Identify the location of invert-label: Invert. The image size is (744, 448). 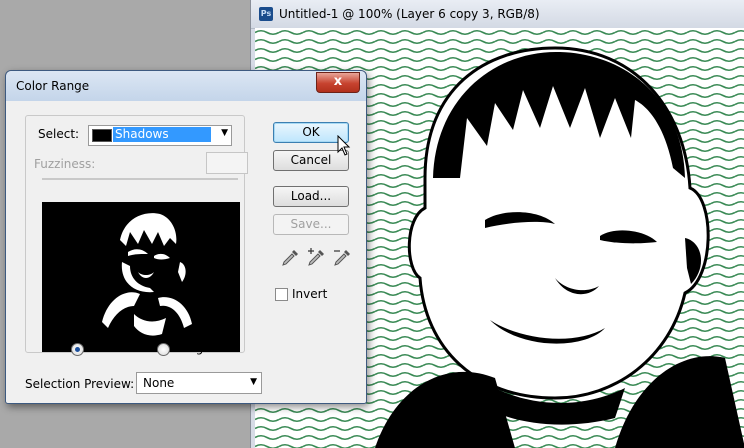
(310, 294).